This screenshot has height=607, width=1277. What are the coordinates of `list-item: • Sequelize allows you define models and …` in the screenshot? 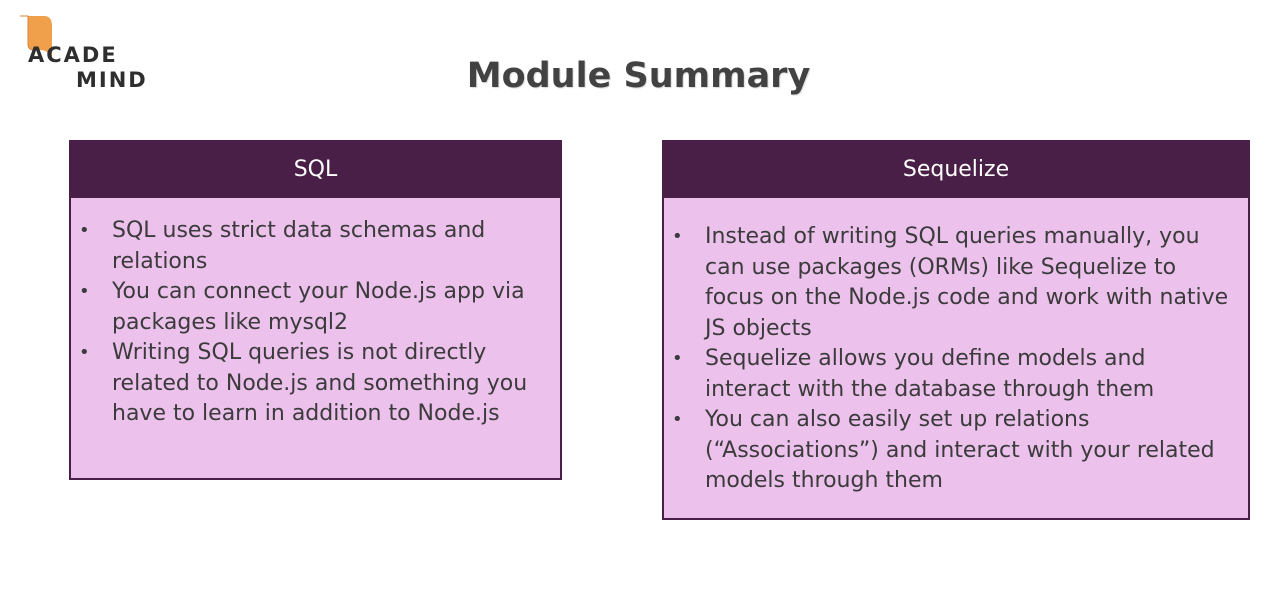 It's located at (953, 374).